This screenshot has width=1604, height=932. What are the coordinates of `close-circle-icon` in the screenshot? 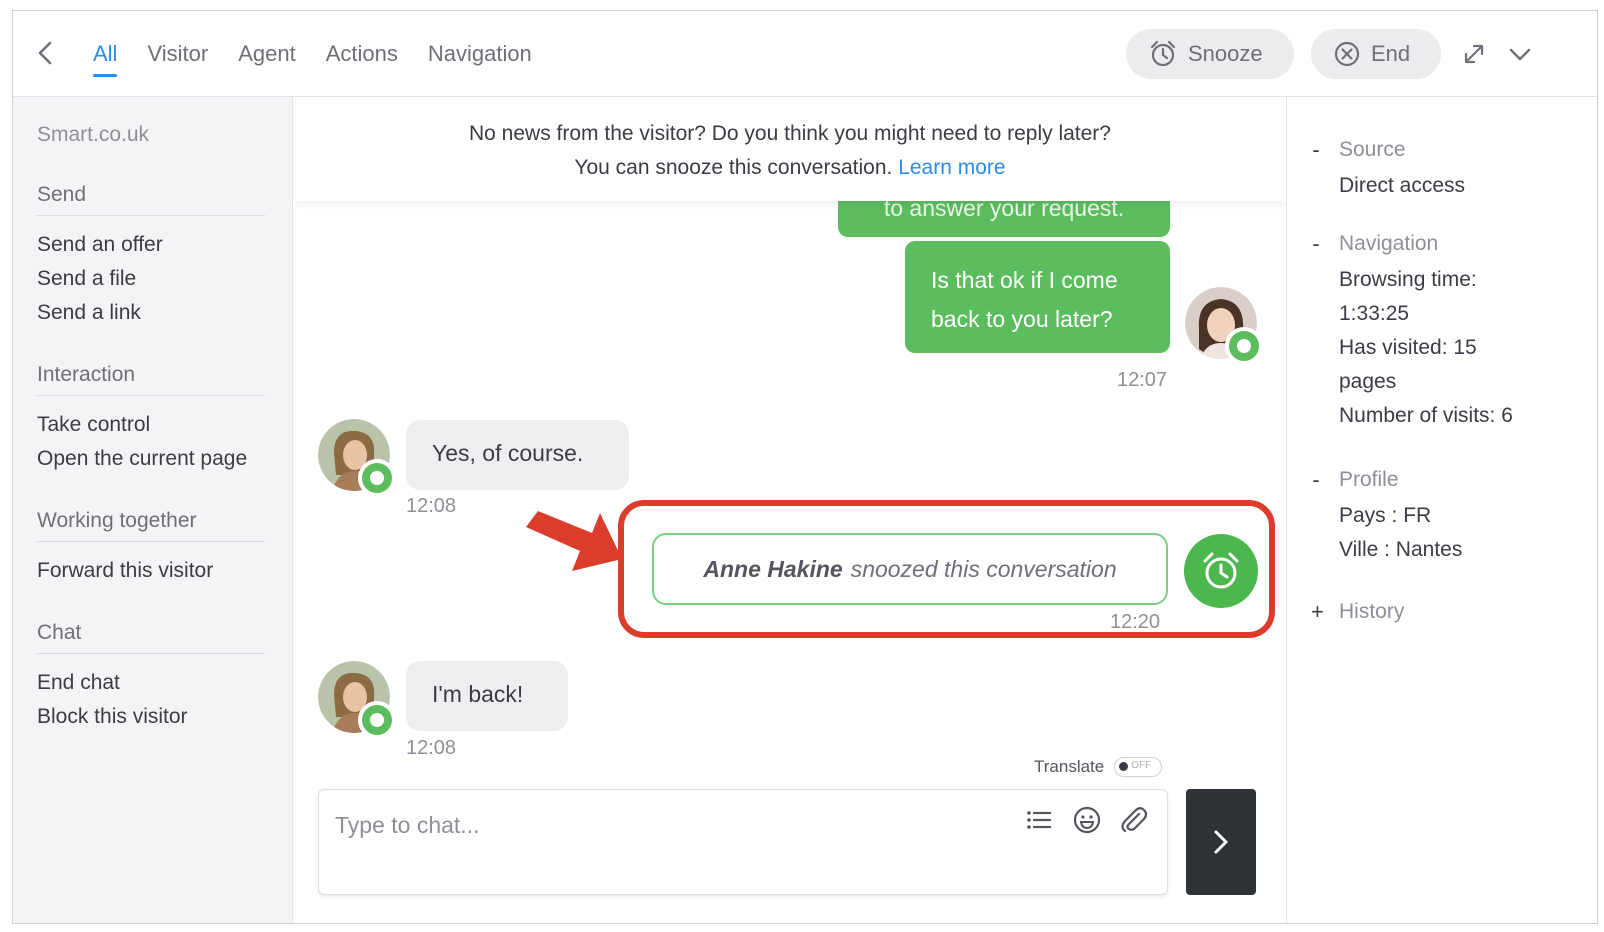 It's located at (1347, 54).